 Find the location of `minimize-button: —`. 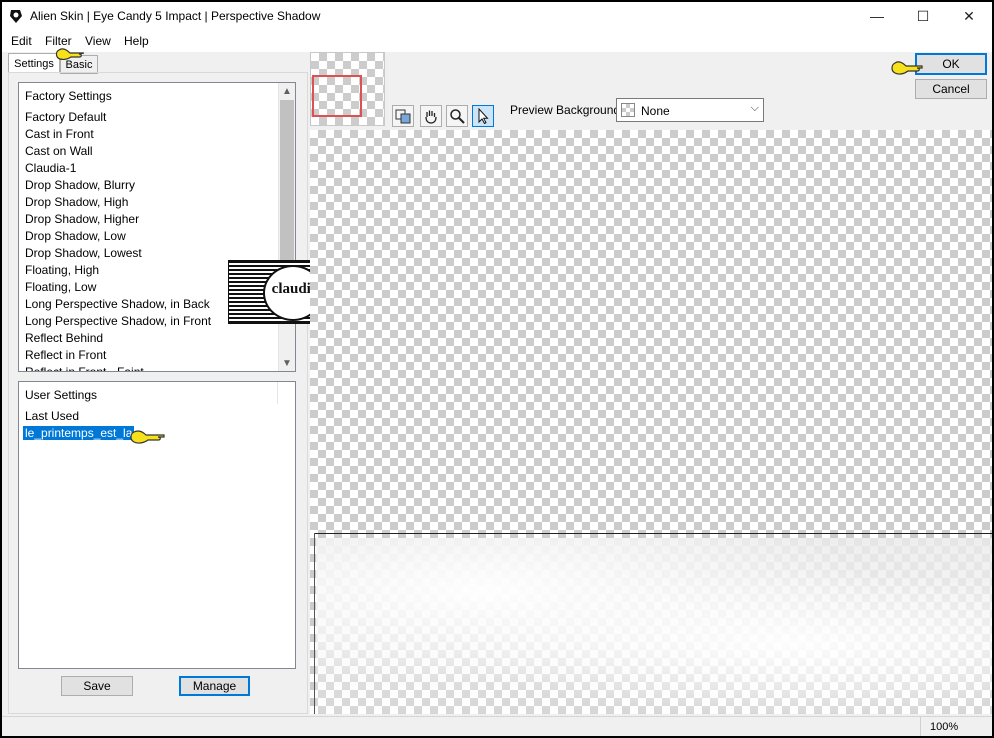

minimize-button: — is located at coordinates (877, 16).